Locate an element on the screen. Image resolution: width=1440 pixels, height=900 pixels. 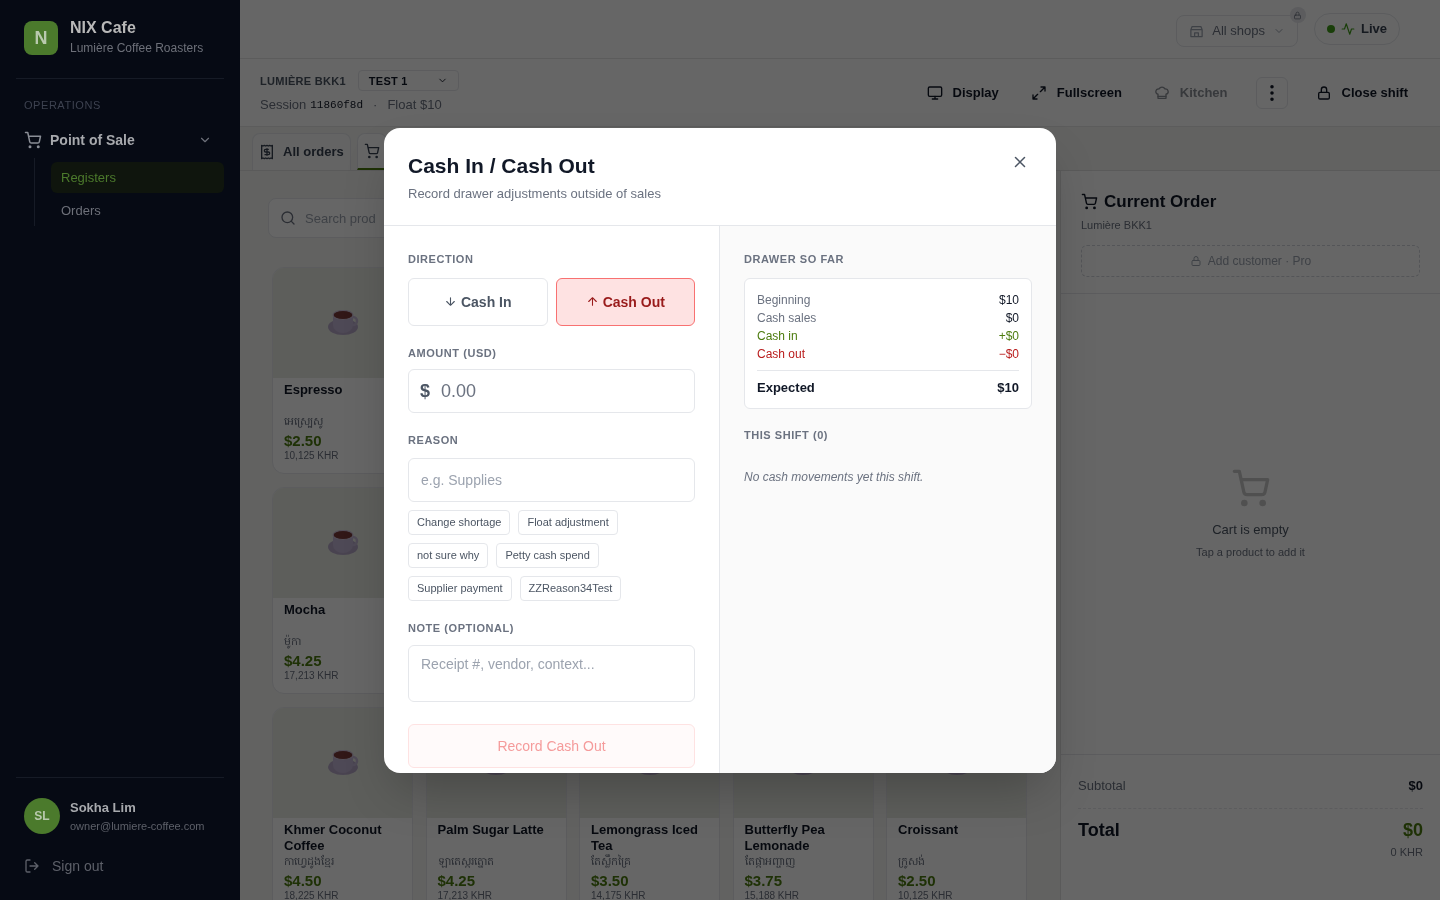
drawer-row-label: Cash in is located at coordinates (777, 336).